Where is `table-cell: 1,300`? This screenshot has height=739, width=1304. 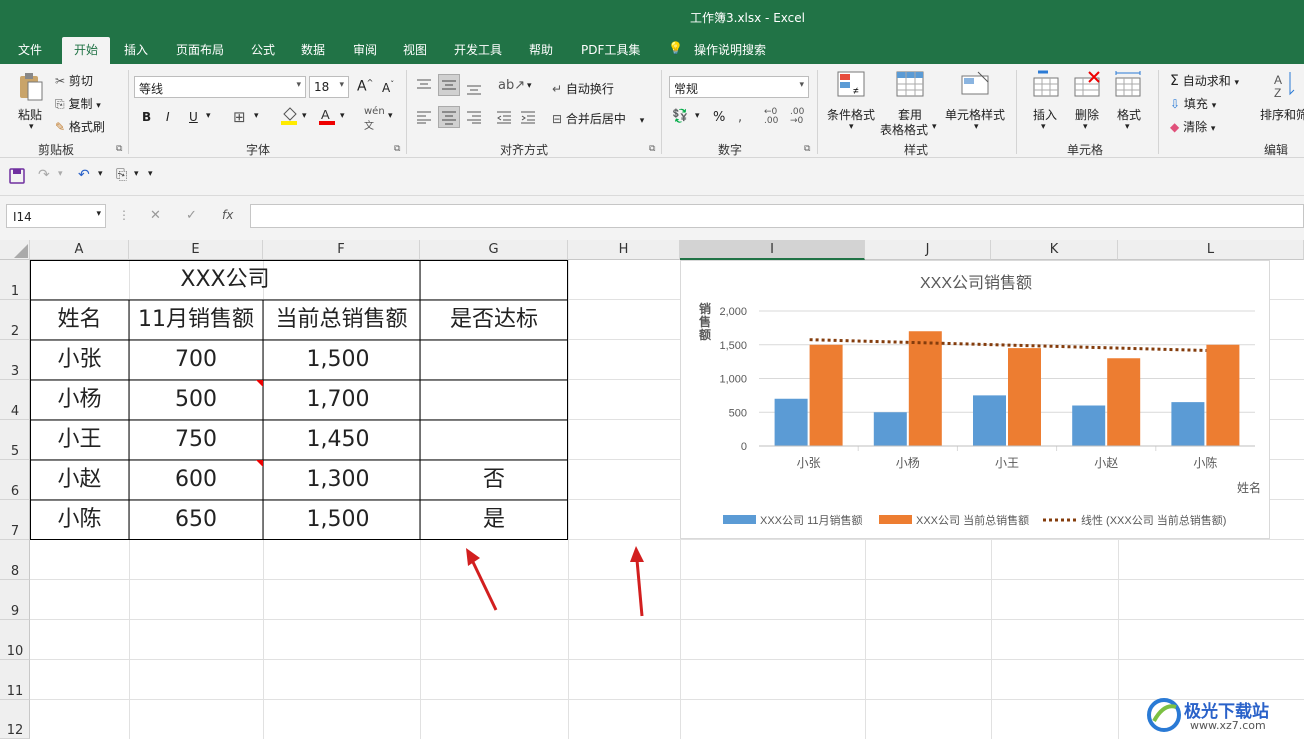 table-cell: 1,300 is located at coordinates (338, 480).